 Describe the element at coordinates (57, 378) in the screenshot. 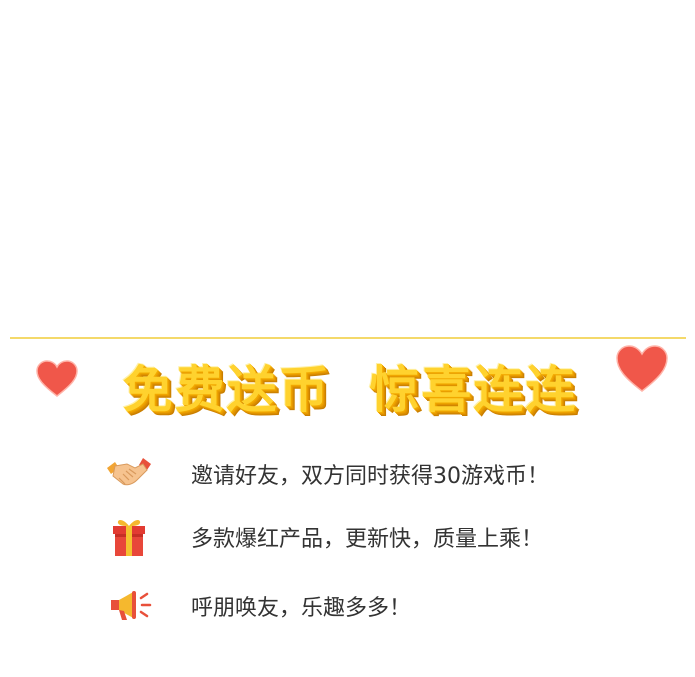

I see `heart-left-icon` at that location.